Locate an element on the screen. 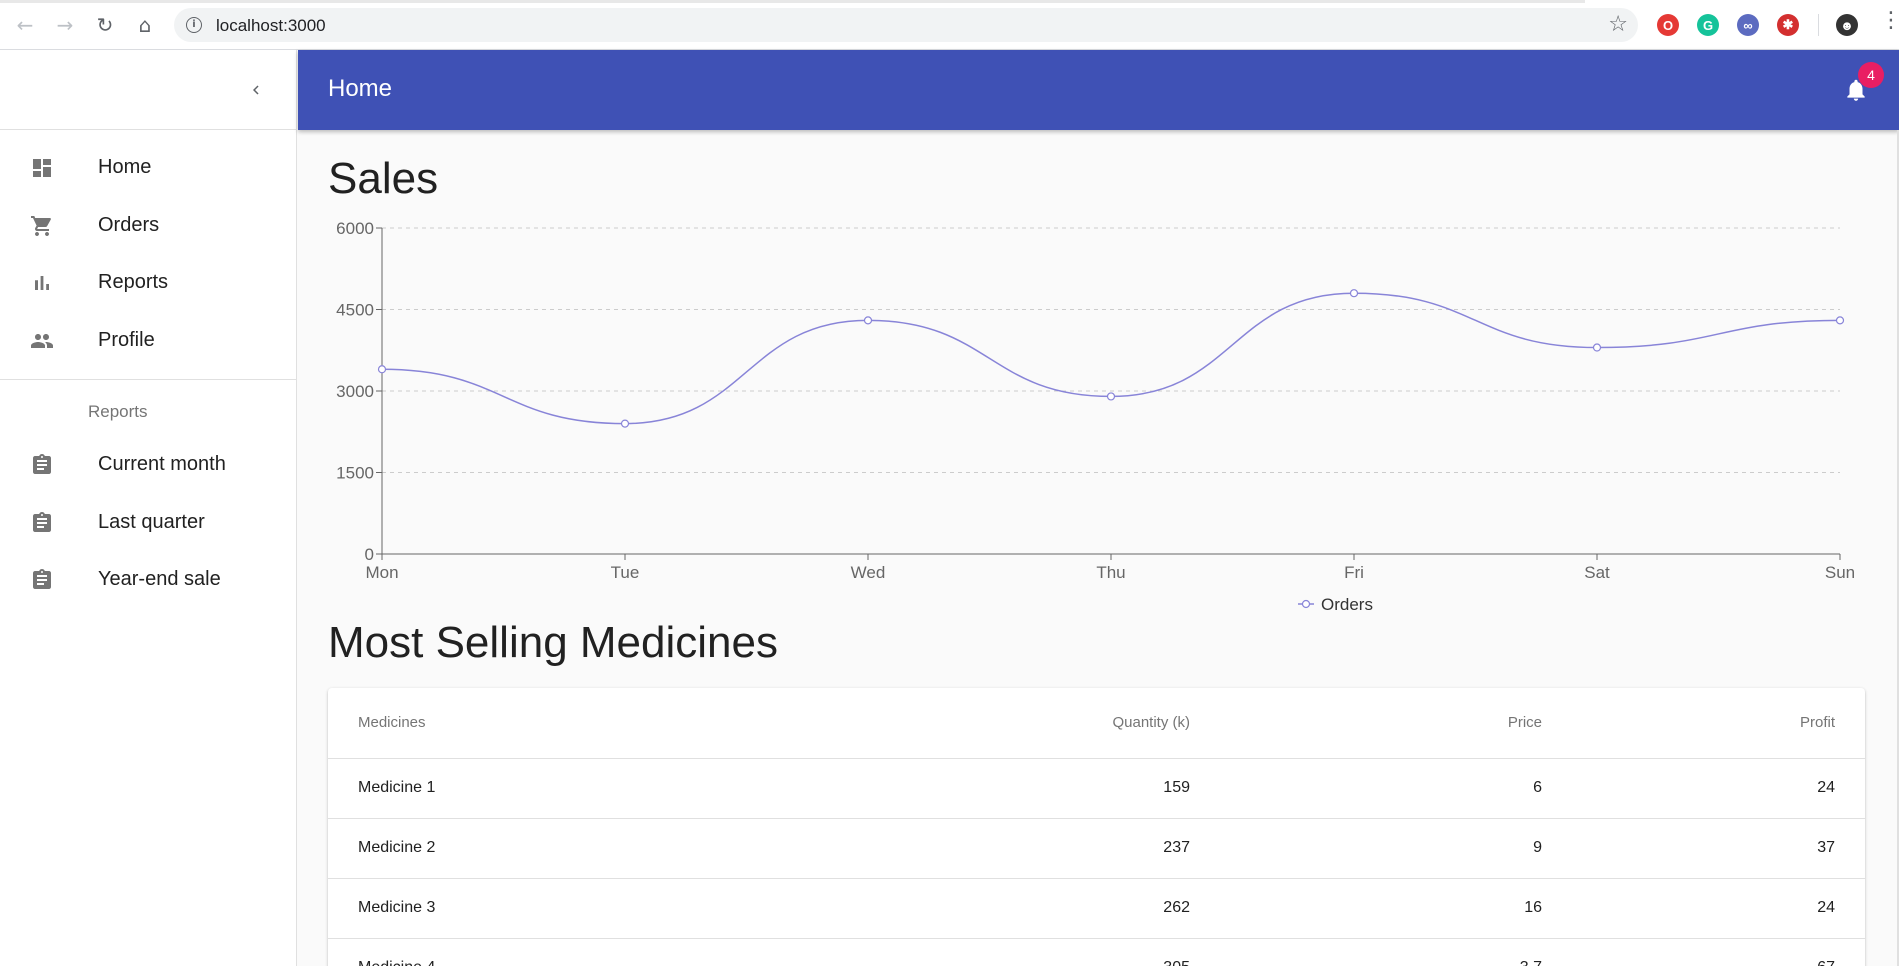  address-bar: i localhost:3000 ☆ is located at coordinates (906, 25).